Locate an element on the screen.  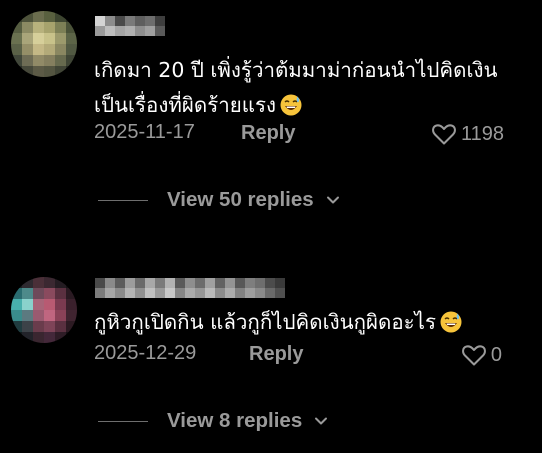
view-replies-button: View 8 replies is located at coordinates (213, 421).